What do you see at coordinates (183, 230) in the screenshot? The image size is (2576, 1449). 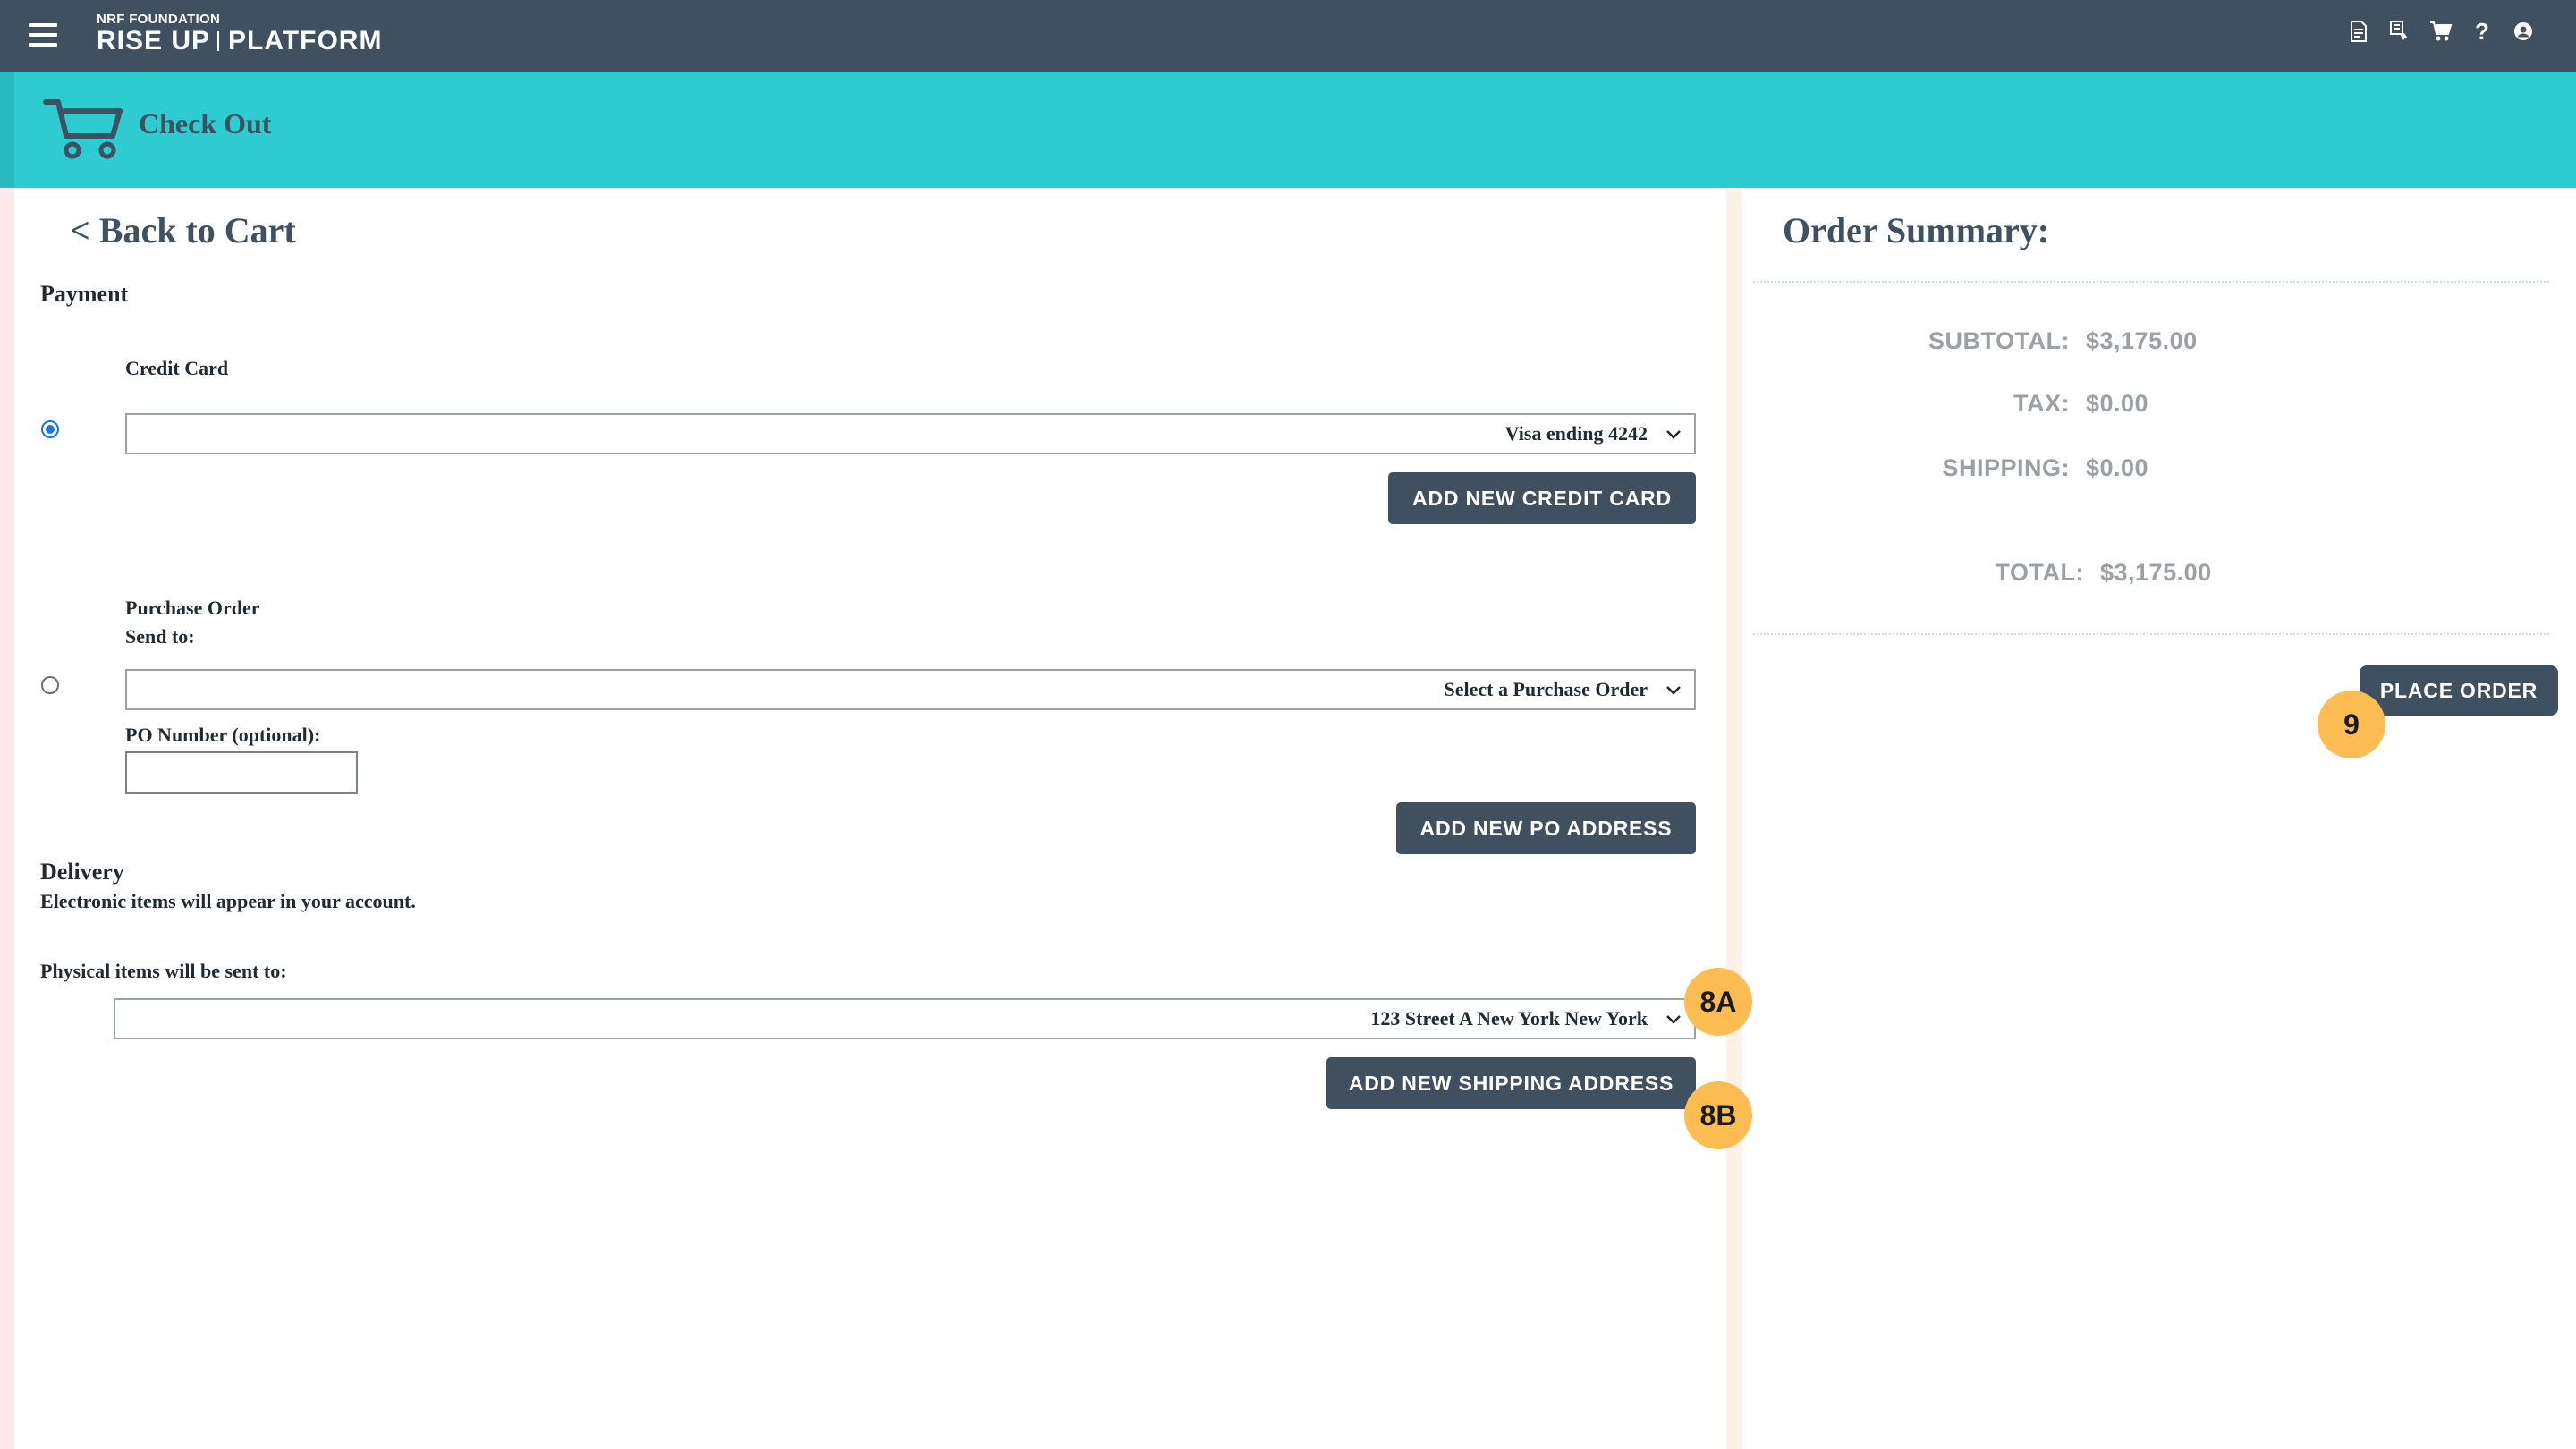 I see `back-to-cart-link: < Back to Cart` at bounding box center [183, 230].